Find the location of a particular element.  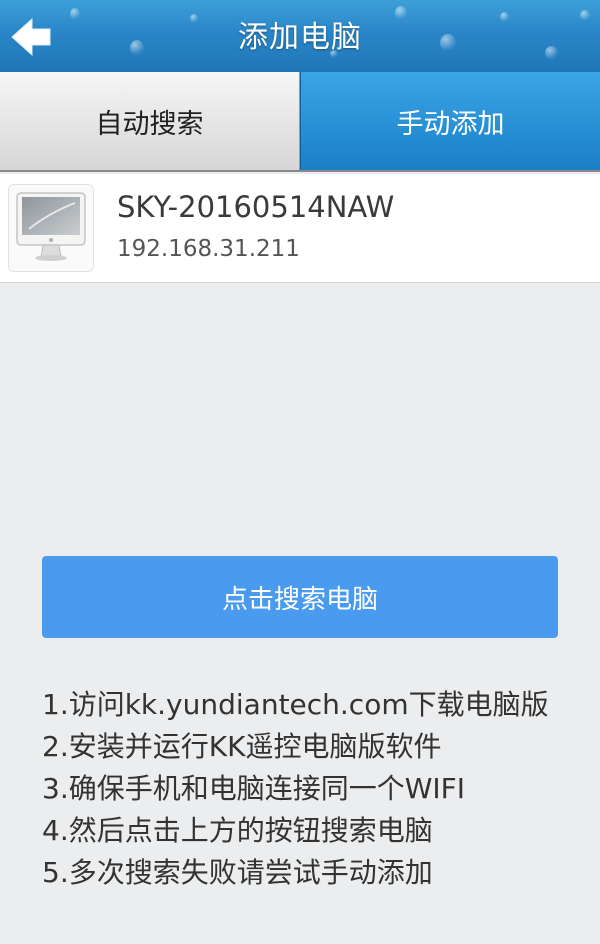

tab-manual-add: 手动添加 is located at coordinates (450, 121).